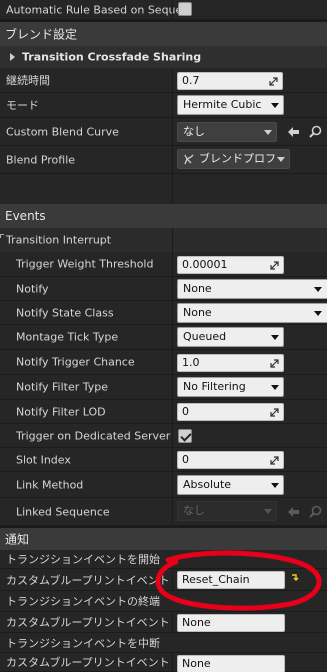 The width and height of the screenshot is (327, 672). What do you see at coordinates (163, 485) in the screenshot?
I see `link-method-row: Link Method Absolute` at bounding box center [163, 485].